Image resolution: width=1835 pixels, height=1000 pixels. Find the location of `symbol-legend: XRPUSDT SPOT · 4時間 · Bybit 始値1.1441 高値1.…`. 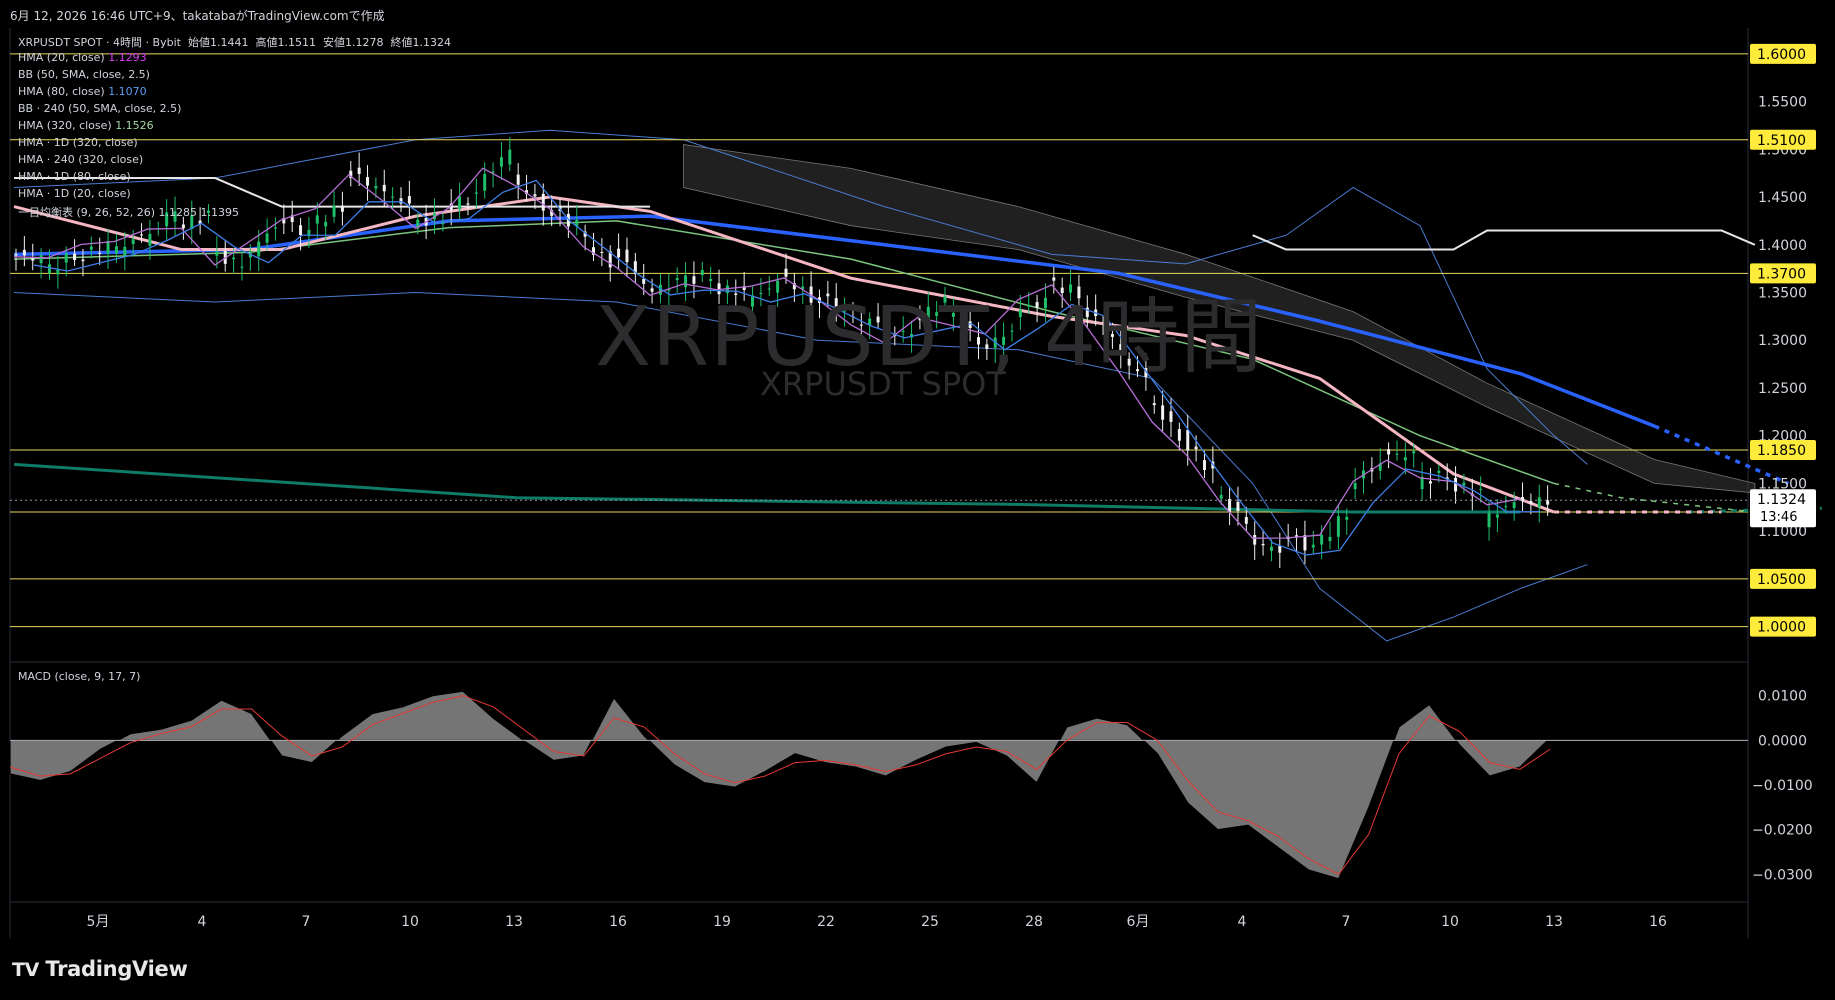

symbol-legend: XRPUSDT SPOT · 4時間 · Bybit 始値1.1441 高値1.… is located at coordinates (234, 42).